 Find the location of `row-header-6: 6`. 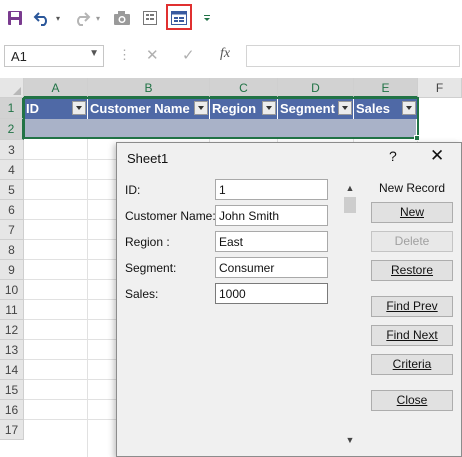

row-header-6: 6 is located at coordinates (12, 210).